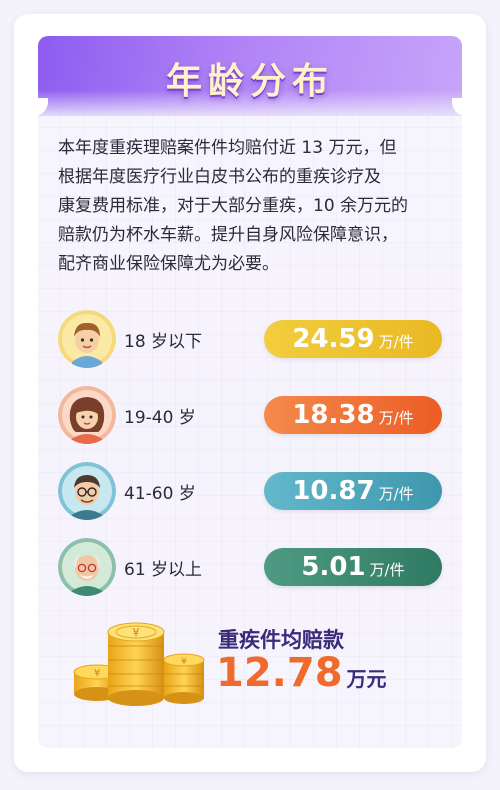 The width and height of the screenshot is (500, 790). Describe the element at coordinates (333, 415) in the screenshot. I see `claim-value: 18.38` at that location.